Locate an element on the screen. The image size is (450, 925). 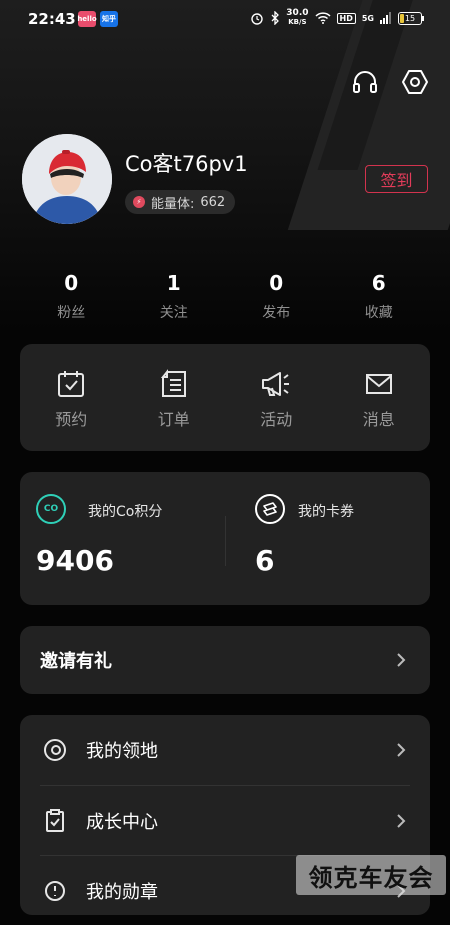
calendar-check-icon is located at coordinates (71, 384).